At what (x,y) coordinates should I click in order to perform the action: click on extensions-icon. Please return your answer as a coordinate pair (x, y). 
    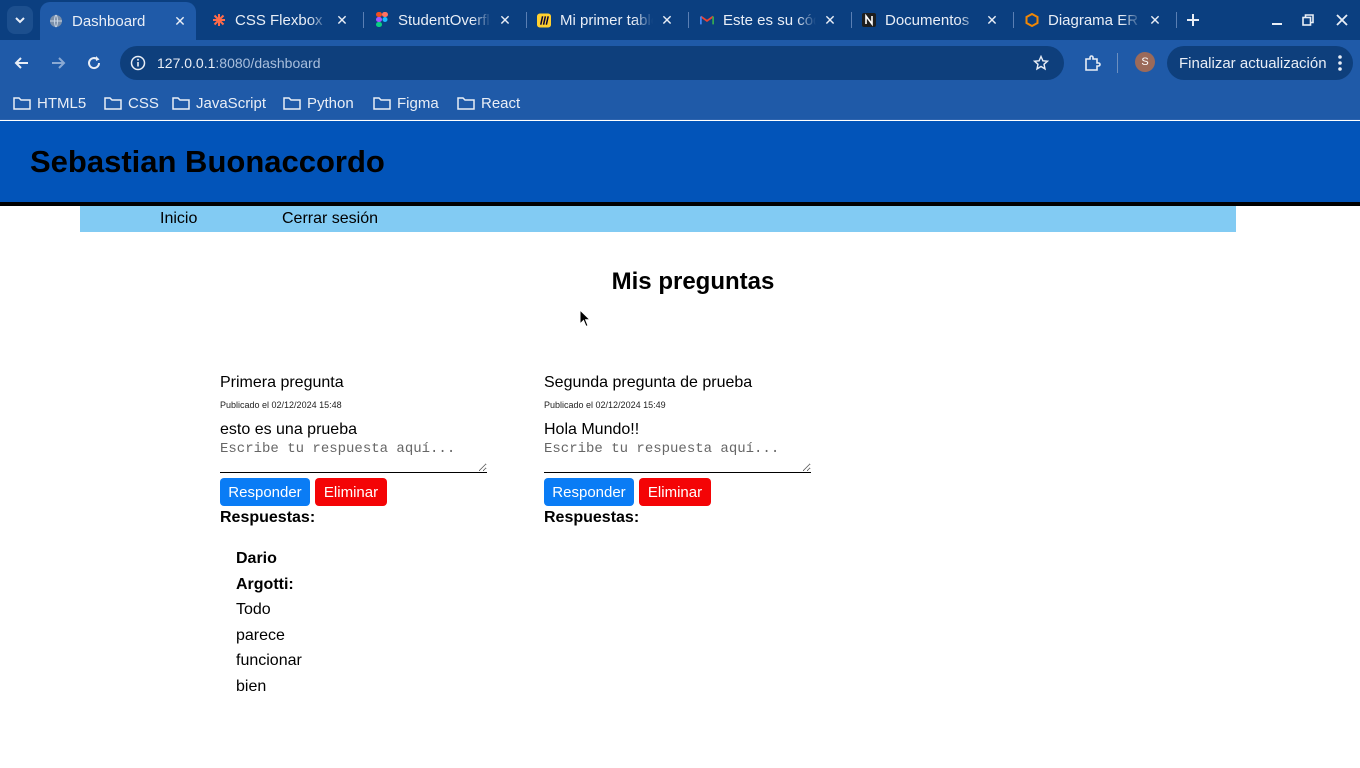
    Looking at the image, I should click on (1092, 63).